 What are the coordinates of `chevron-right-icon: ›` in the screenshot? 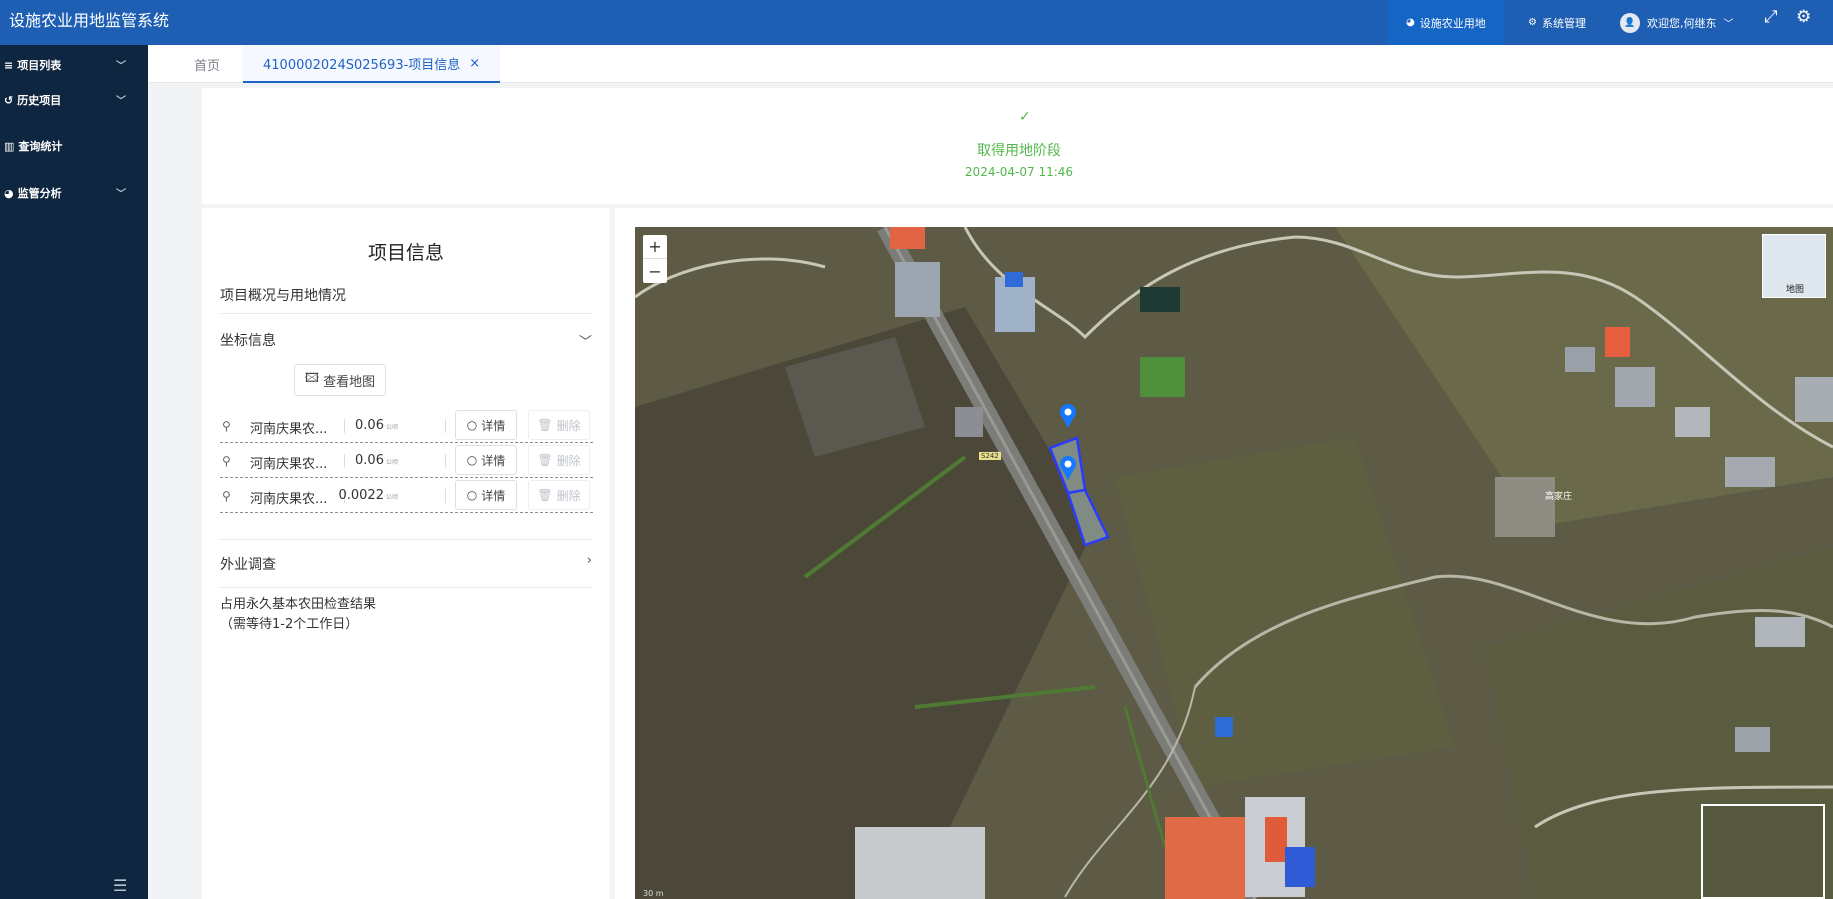 It's located at (589, 560).